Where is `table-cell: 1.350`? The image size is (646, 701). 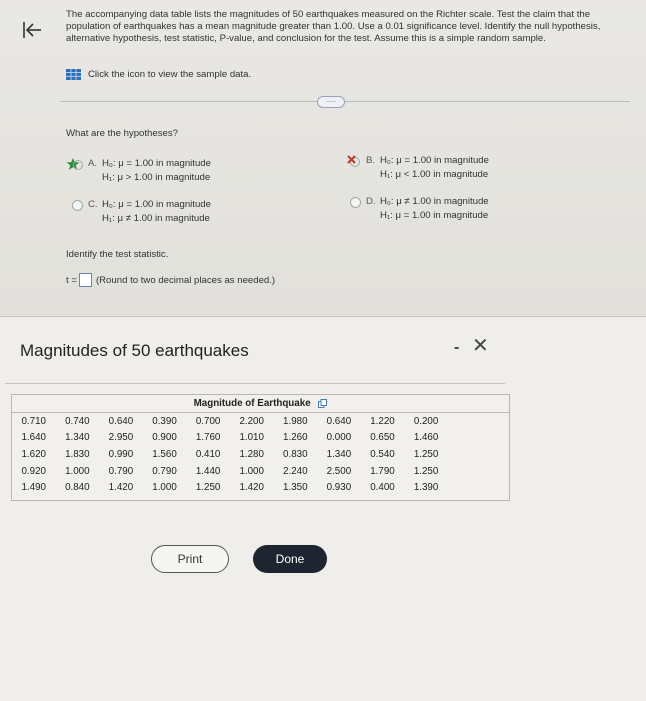
table-cell: 1.350 is located at coordinates (295, 488).